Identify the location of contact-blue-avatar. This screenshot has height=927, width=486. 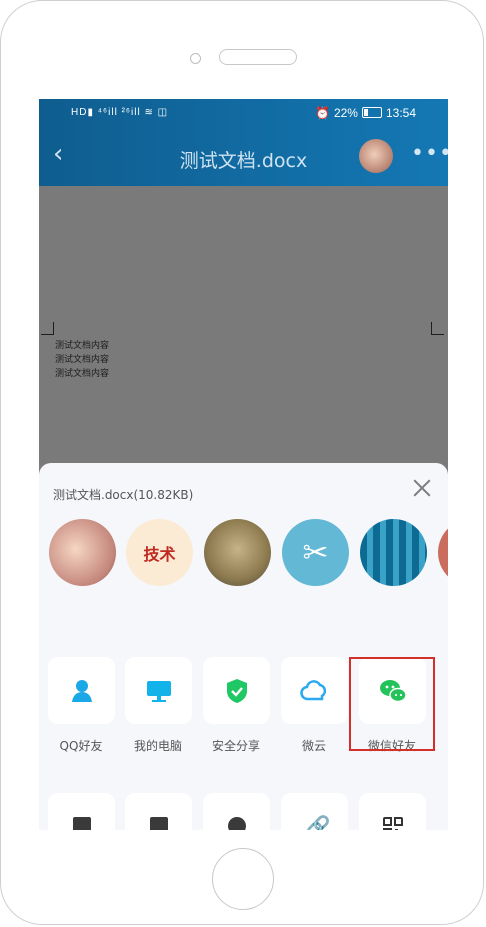
(393, 552).